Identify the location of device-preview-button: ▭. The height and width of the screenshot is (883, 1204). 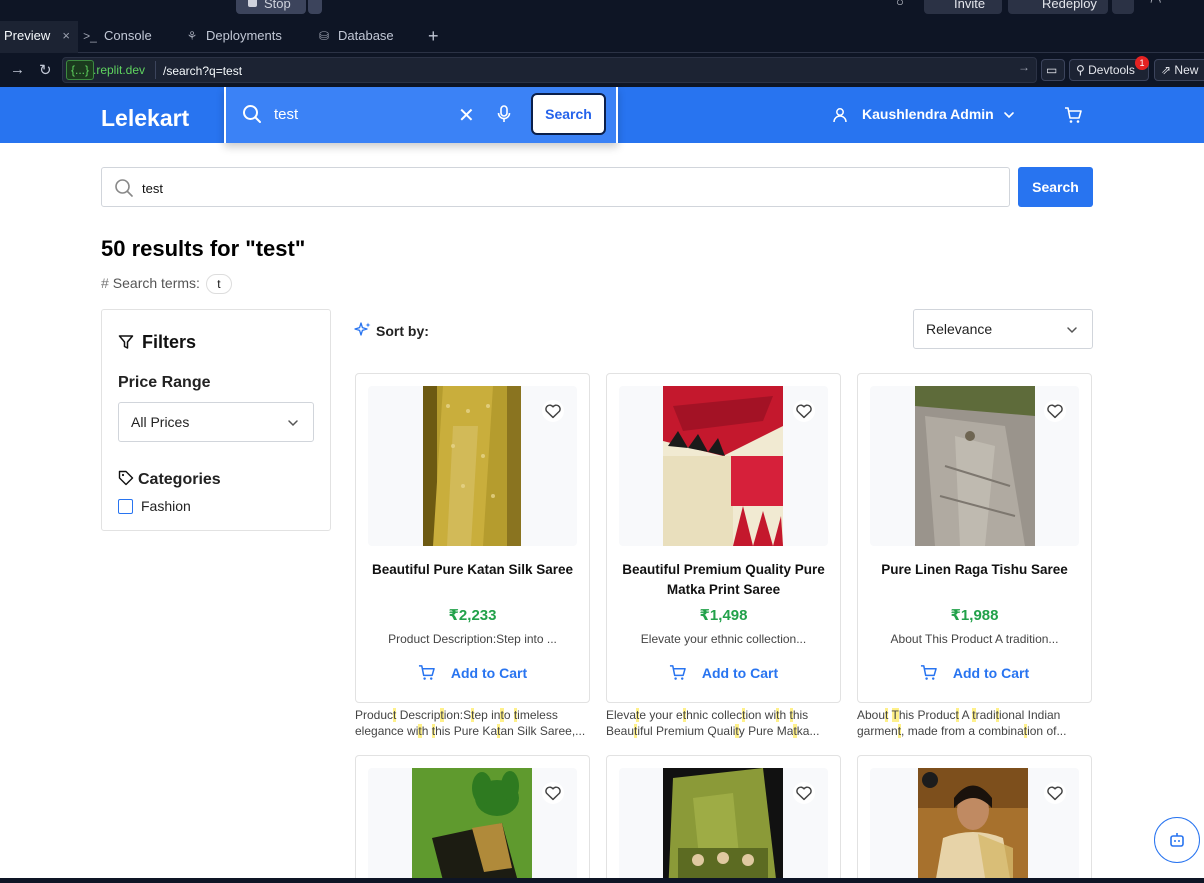
(1053, 70).